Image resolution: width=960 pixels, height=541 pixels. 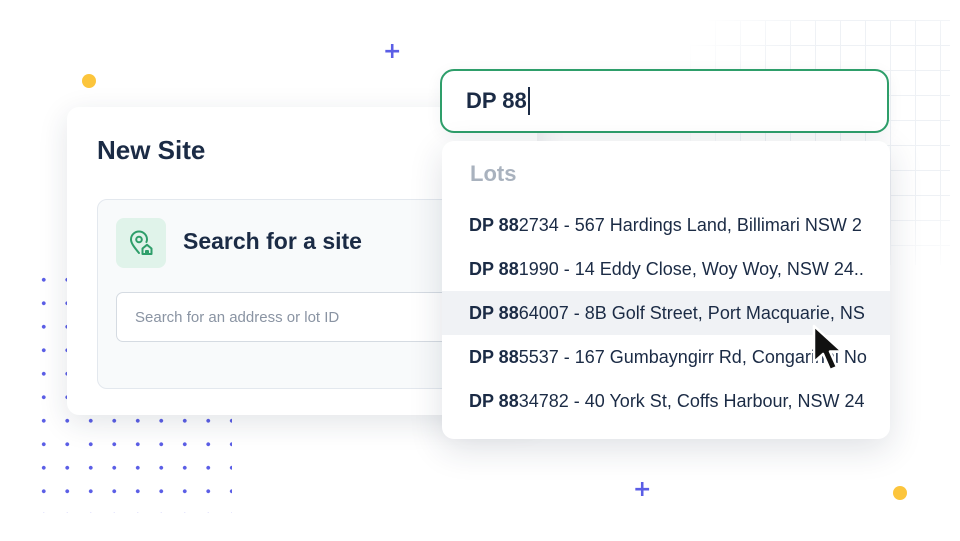 I want to click on location-home-icon, so click(x=141, y=243).